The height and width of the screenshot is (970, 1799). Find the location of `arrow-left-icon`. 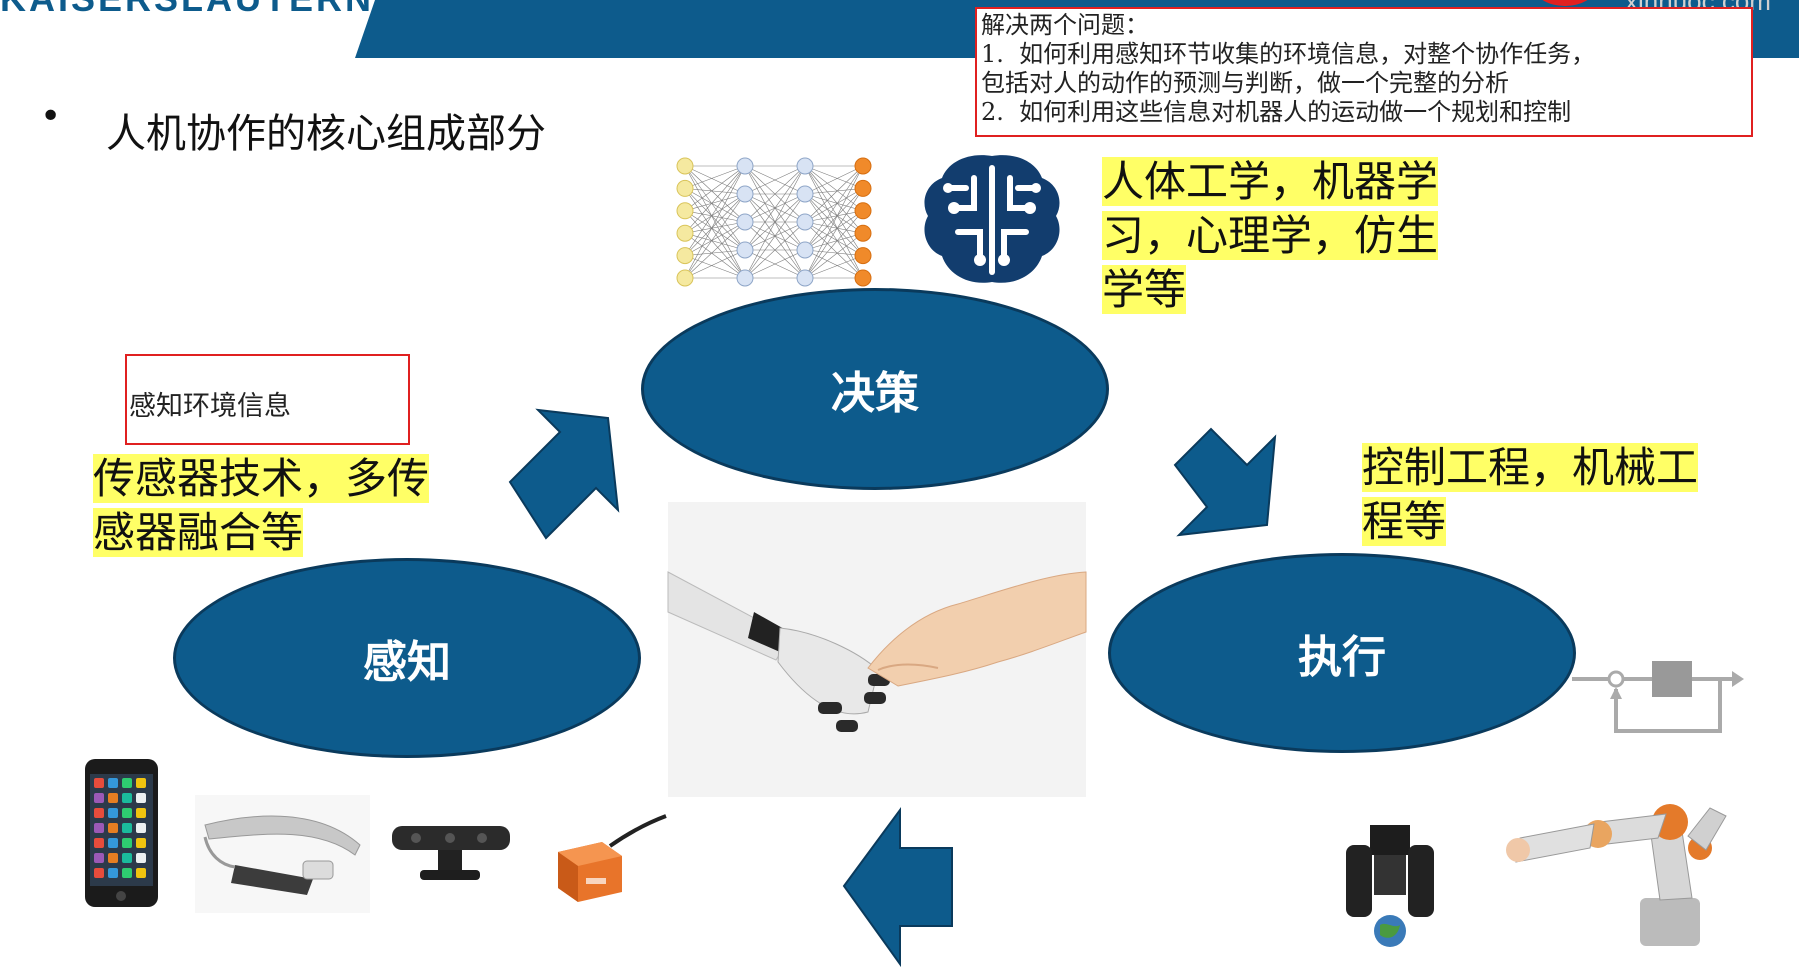

arrow-left-icon is located at coordinates (897, 887).